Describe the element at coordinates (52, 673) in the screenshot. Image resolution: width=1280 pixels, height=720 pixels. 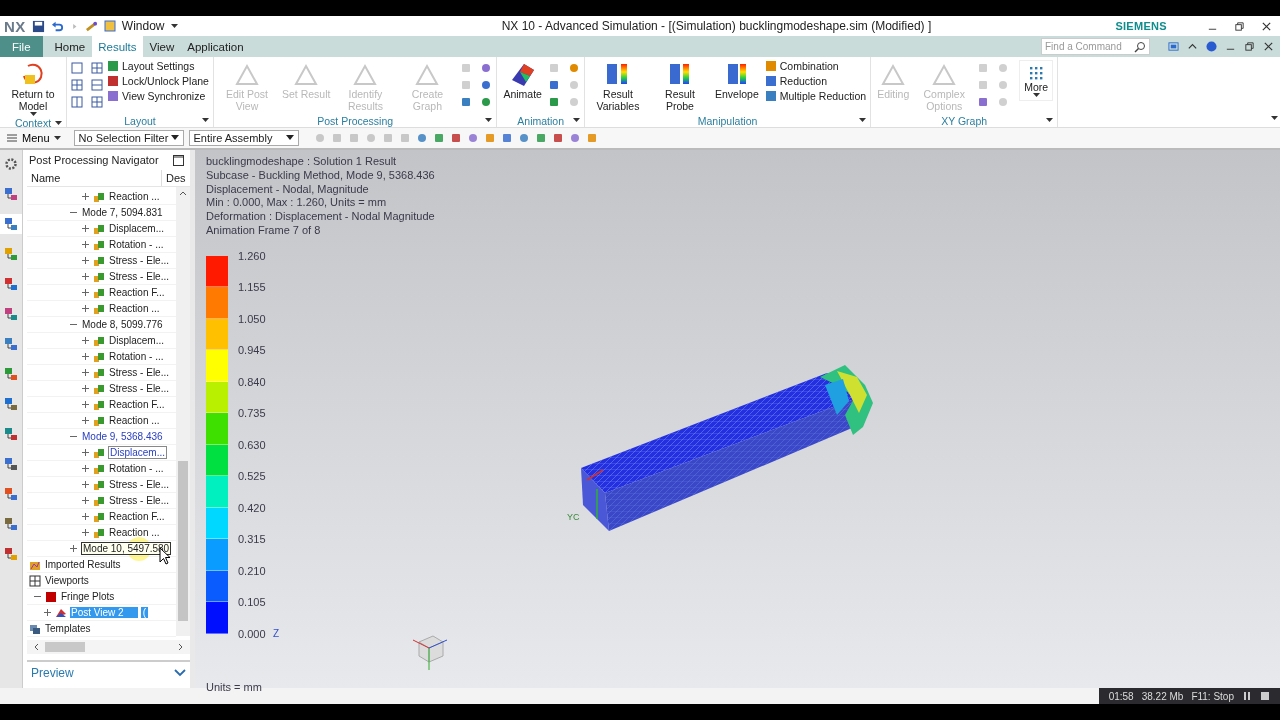
I see `panel-title: Preview` at that location.